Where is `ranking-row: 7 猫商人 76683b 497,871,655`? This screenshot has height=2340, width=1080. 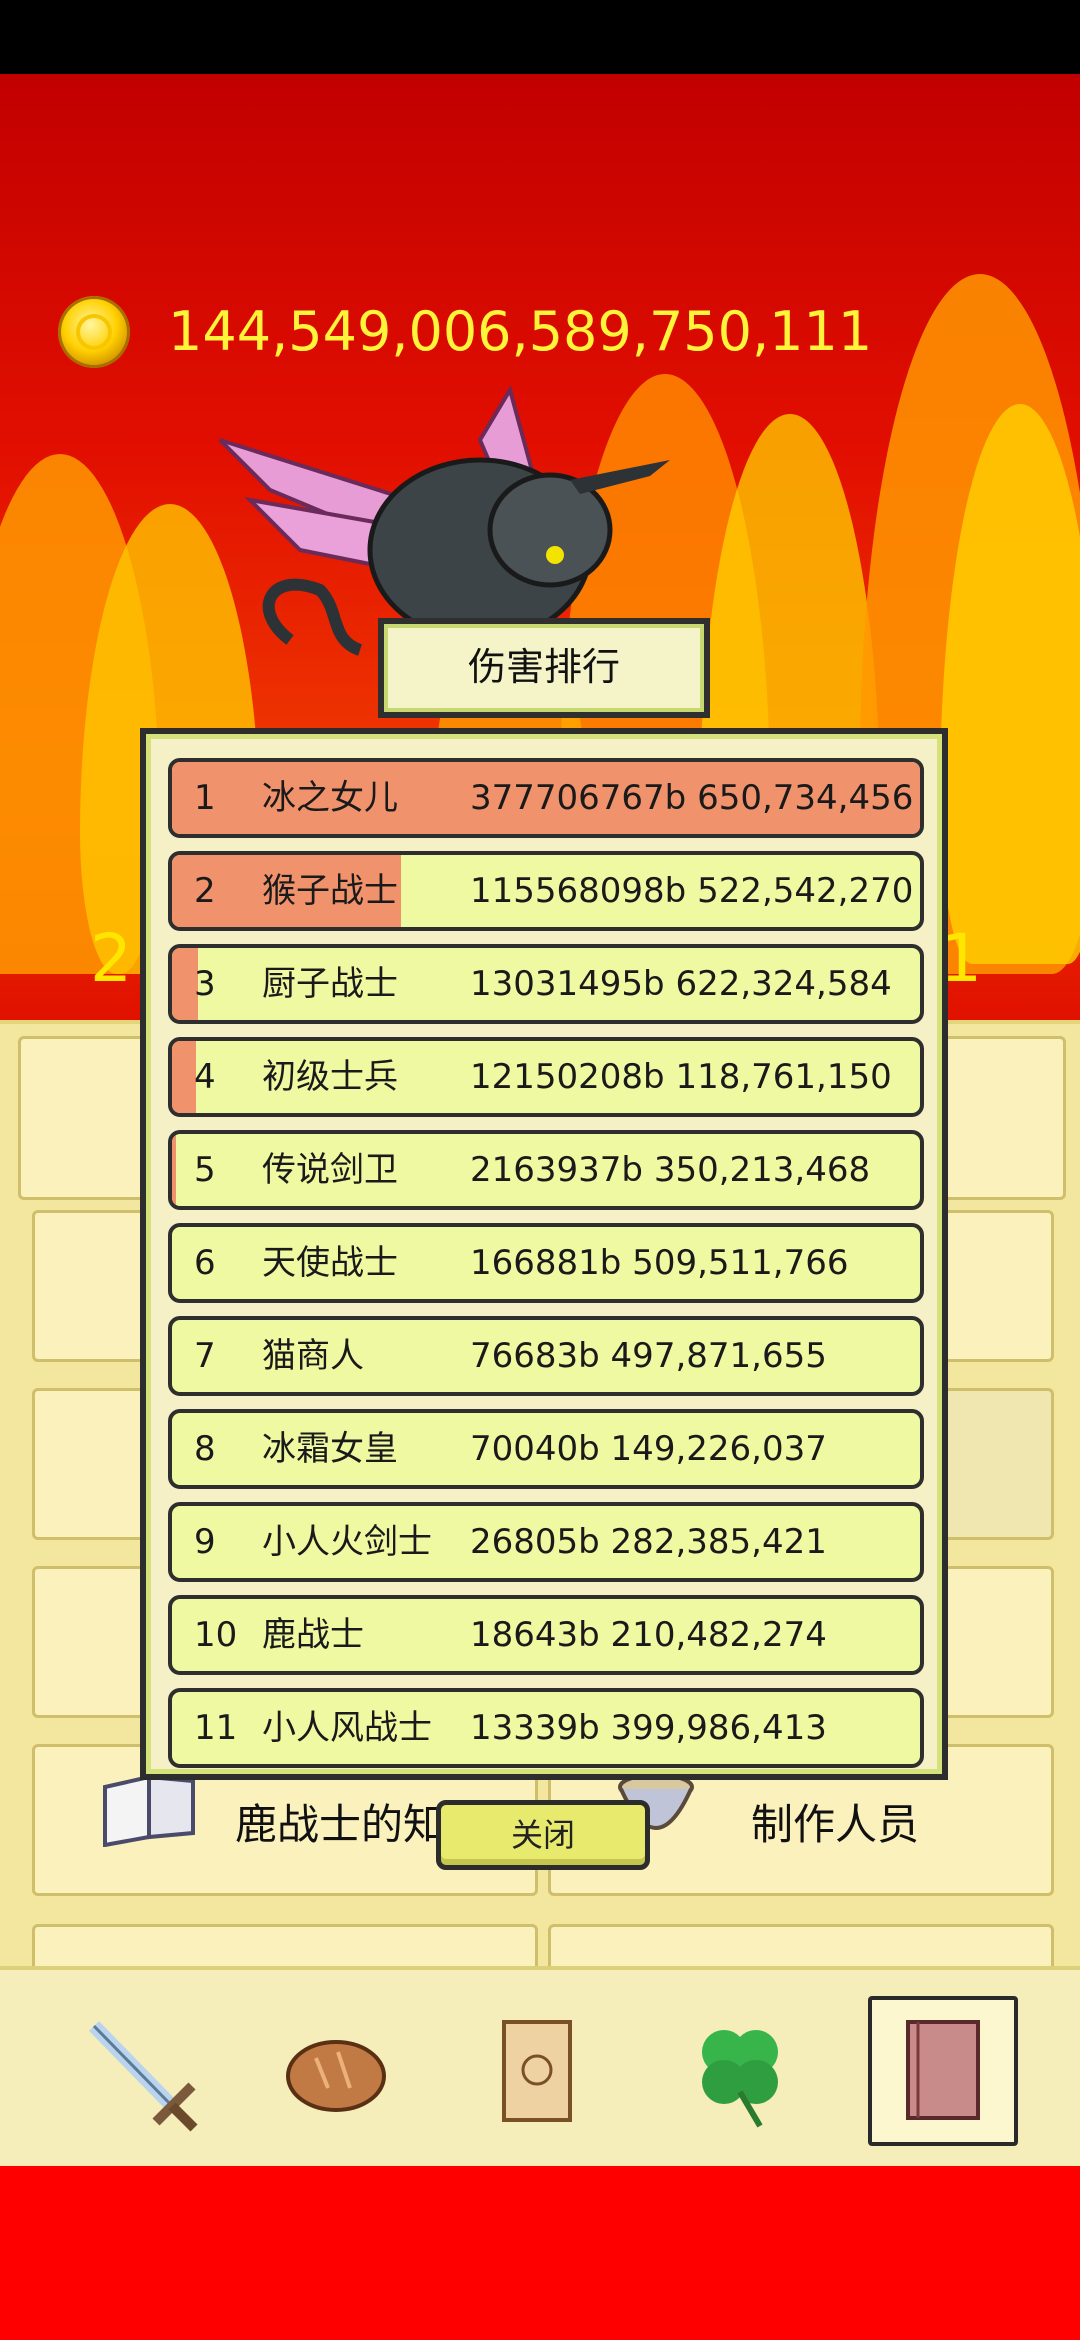 ranking-row: 7 猫商人 76683b 497,871,655 is located at coordinates (546, 1356).